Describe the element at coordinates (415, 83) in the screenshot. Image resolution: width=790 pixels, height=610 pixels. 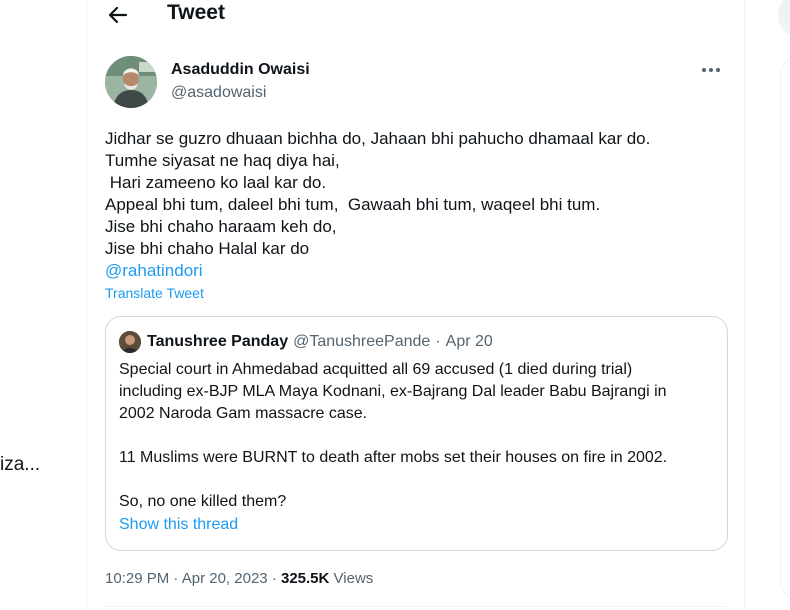
I see `tweet-author: Asaduddin Owaisi @asadowaisi` at that location.